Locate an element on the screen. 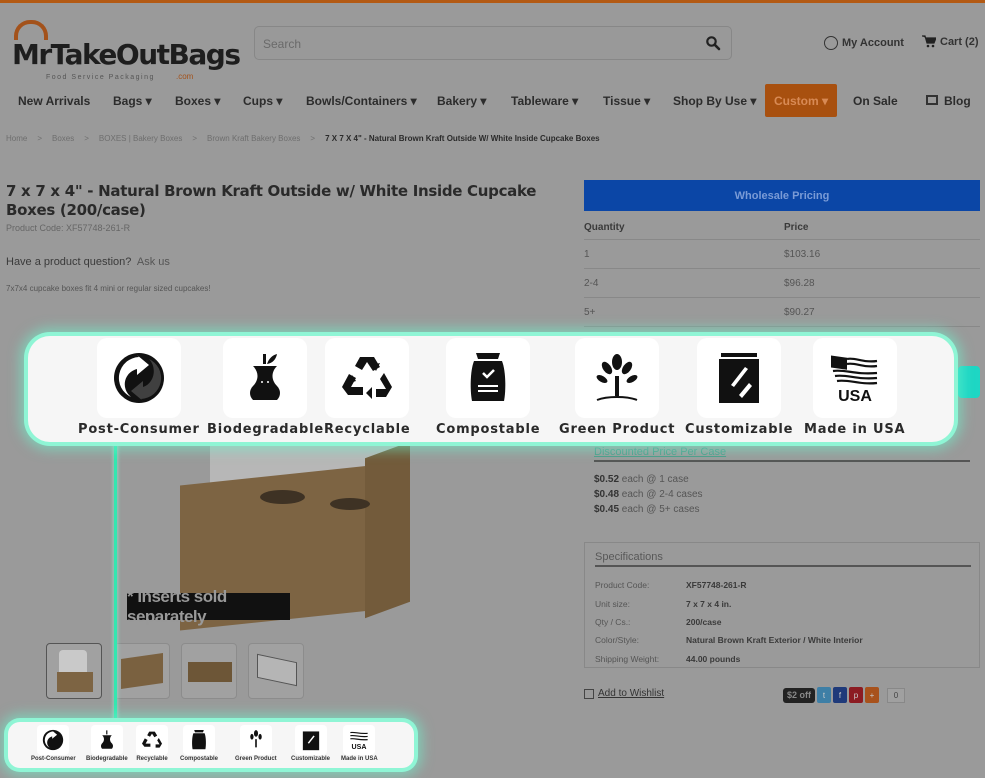 The image size is (985, 778). spec-key: Shipping Weight: is located at coordinates (627, 659).